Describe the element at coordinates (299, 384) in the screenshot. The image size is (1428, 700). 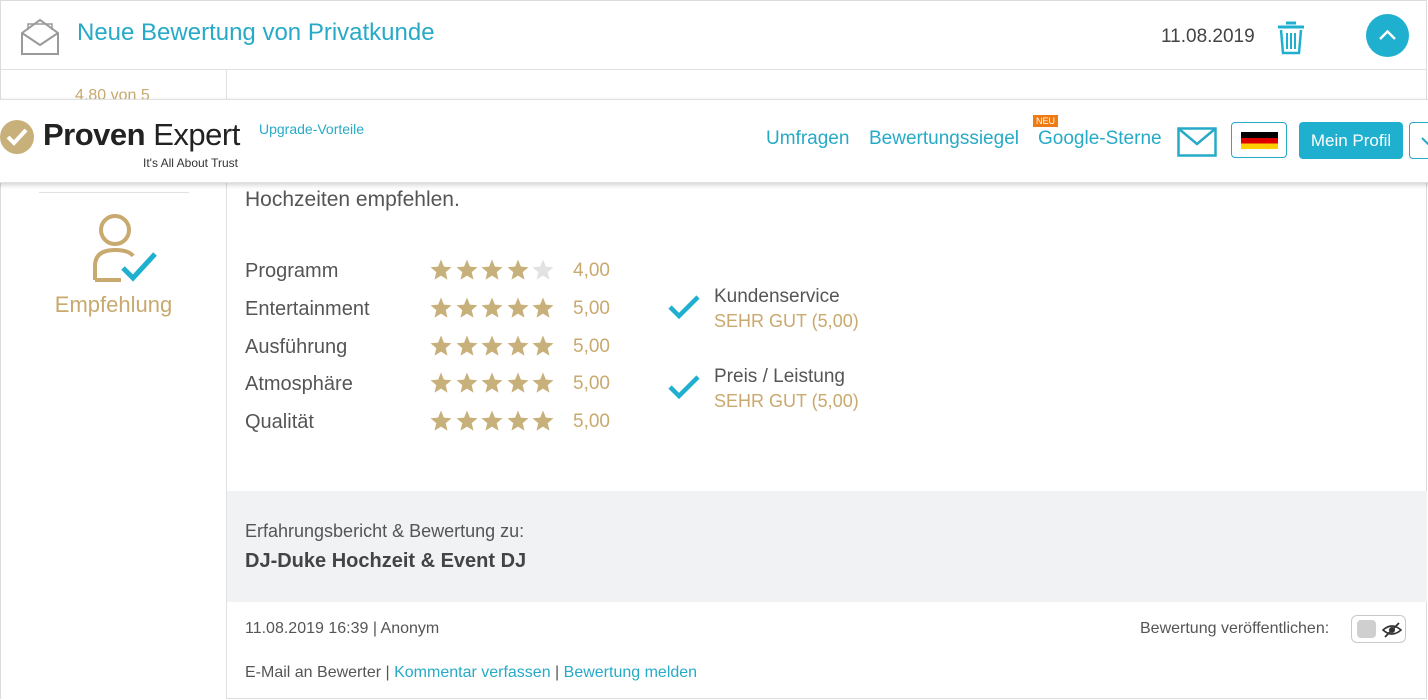
I see `rating-label: Atmosphäre` at that location.